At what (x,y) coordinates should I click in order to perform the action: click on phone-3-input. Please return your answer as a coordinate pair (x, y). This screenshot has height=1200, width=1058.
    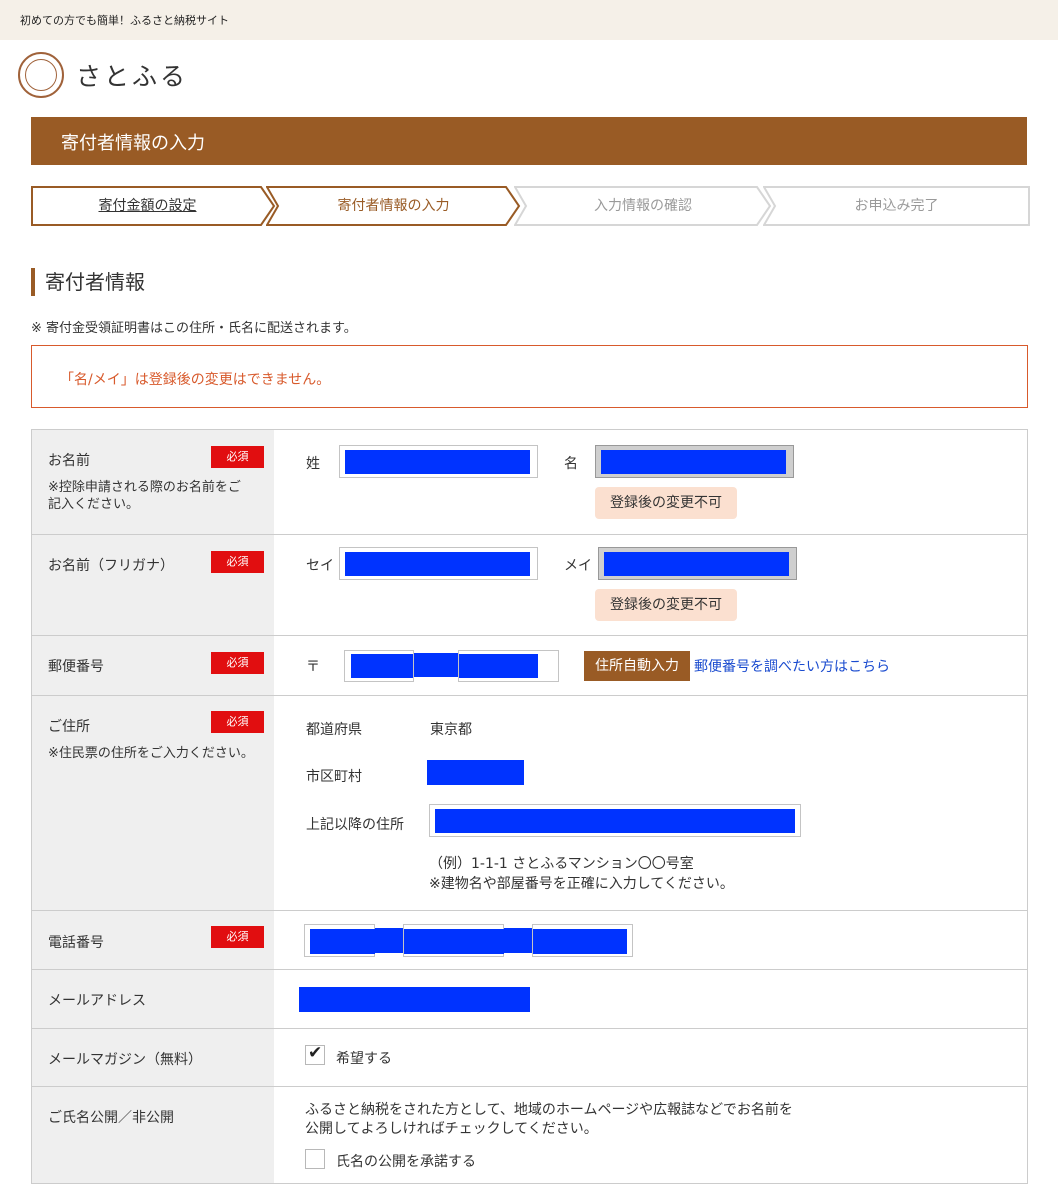
    Looking at the image, I should click on (582, 940).